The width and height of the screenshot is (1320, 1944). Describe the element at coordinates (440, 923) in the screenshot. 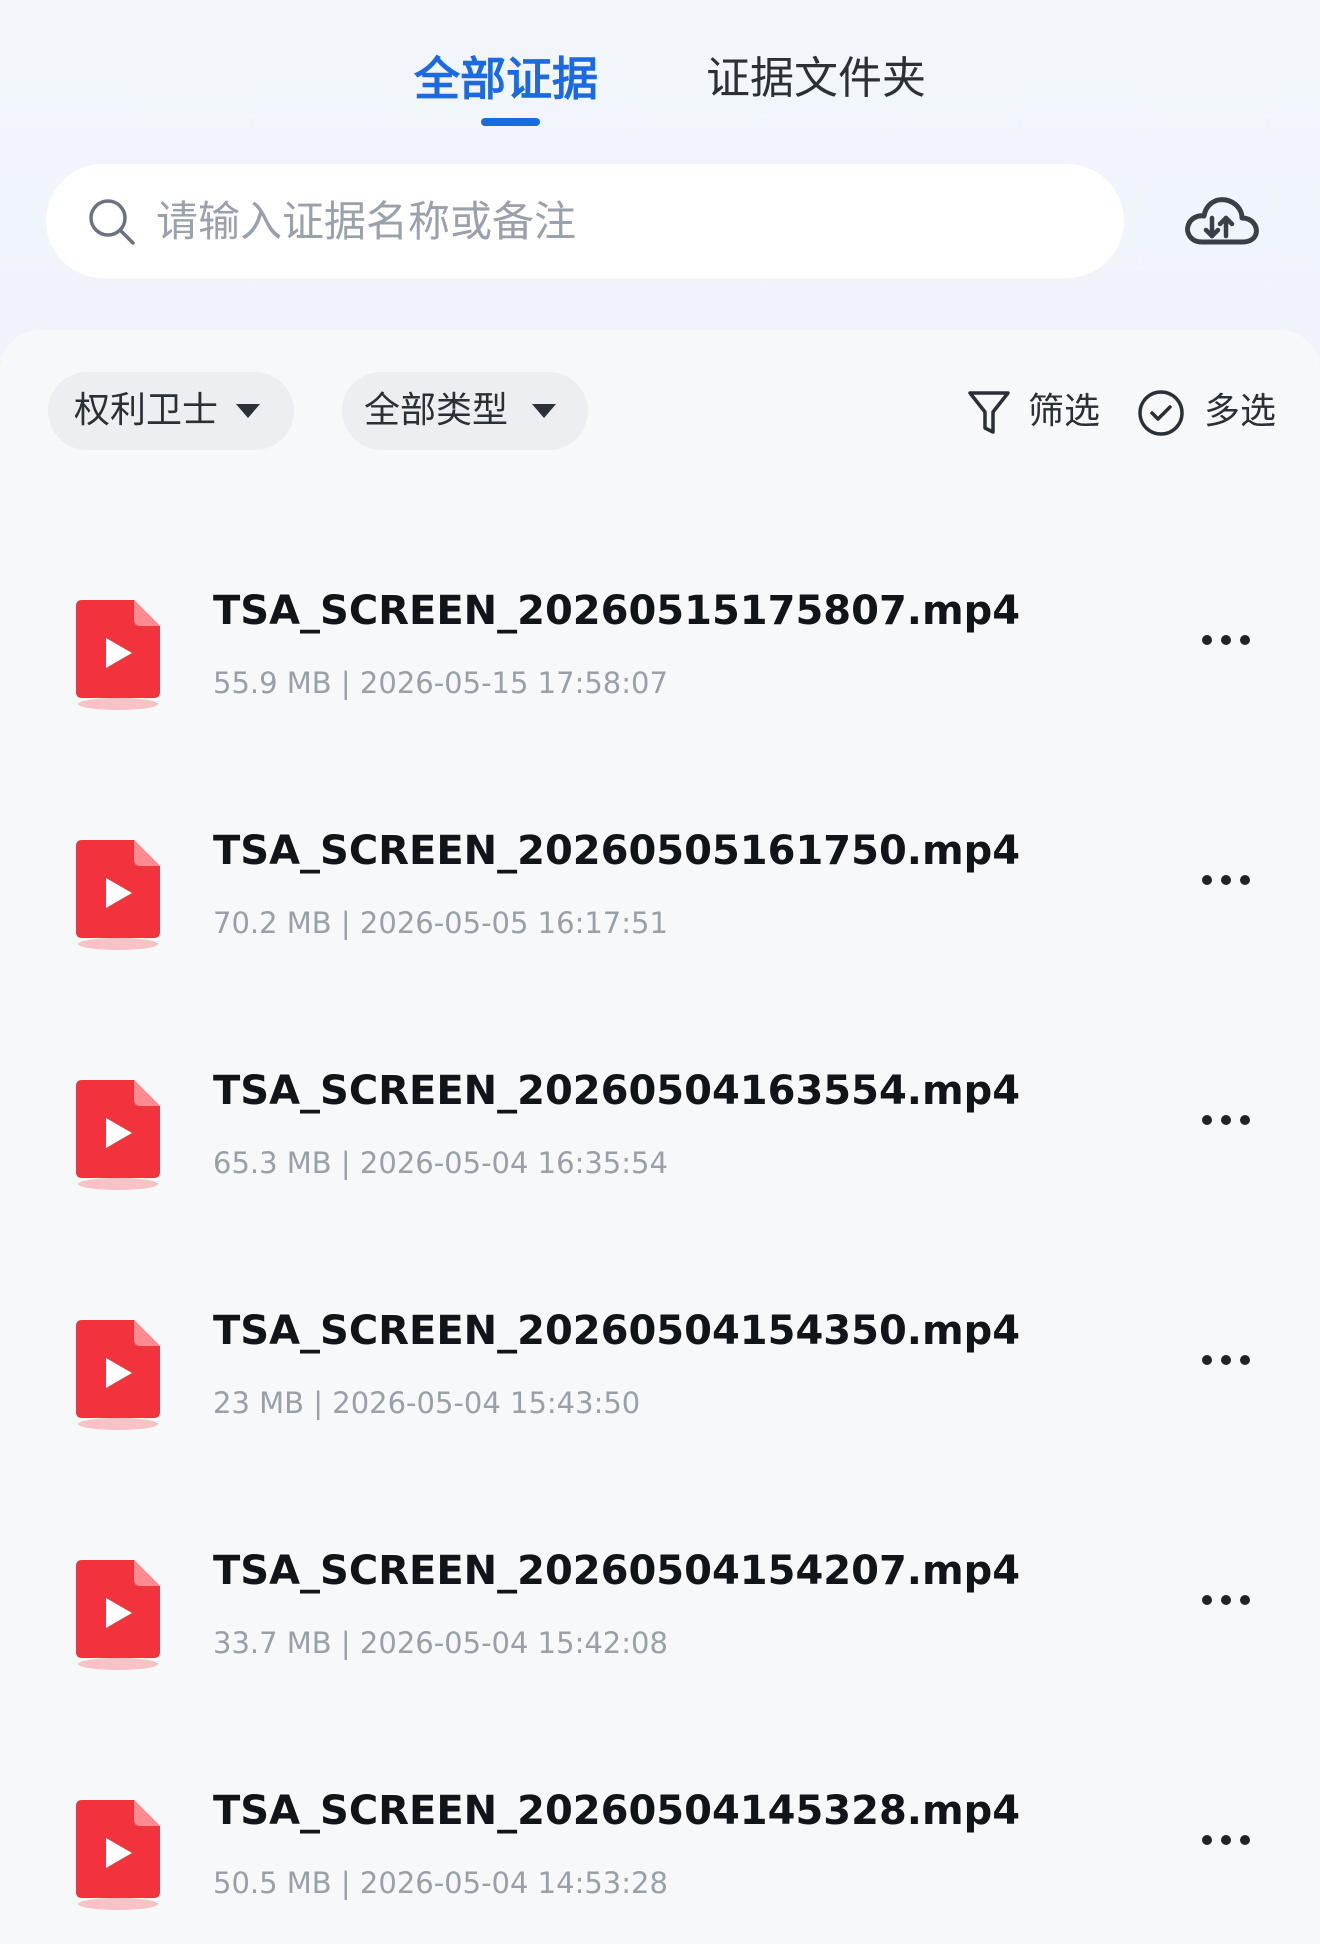

I see `file-meta: 70.2 MB | 2026-05-05 16:17:51` at that location.